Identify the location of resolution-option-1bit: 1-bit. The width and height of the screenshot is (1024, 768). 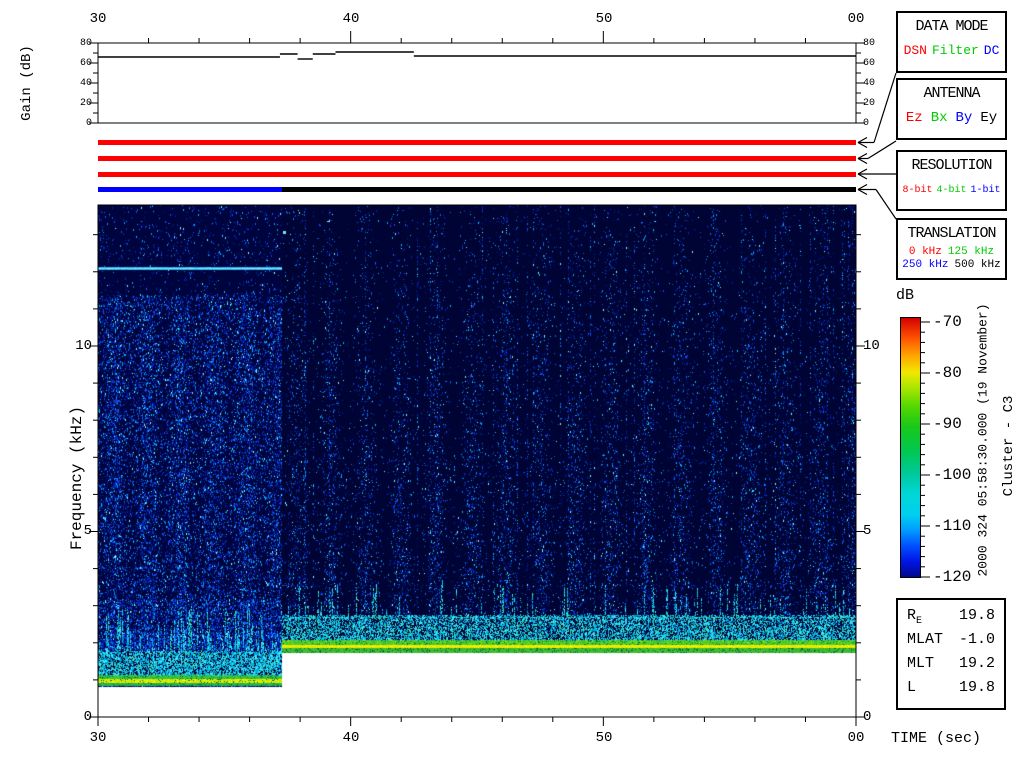
(985, 190).